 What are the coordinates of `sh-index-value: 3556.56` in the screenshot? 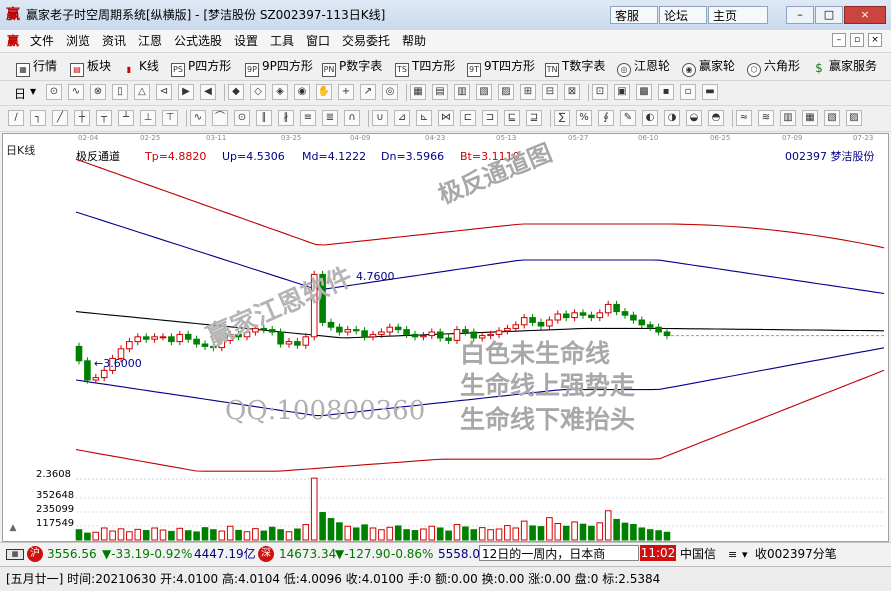 It's located at (72, 554).